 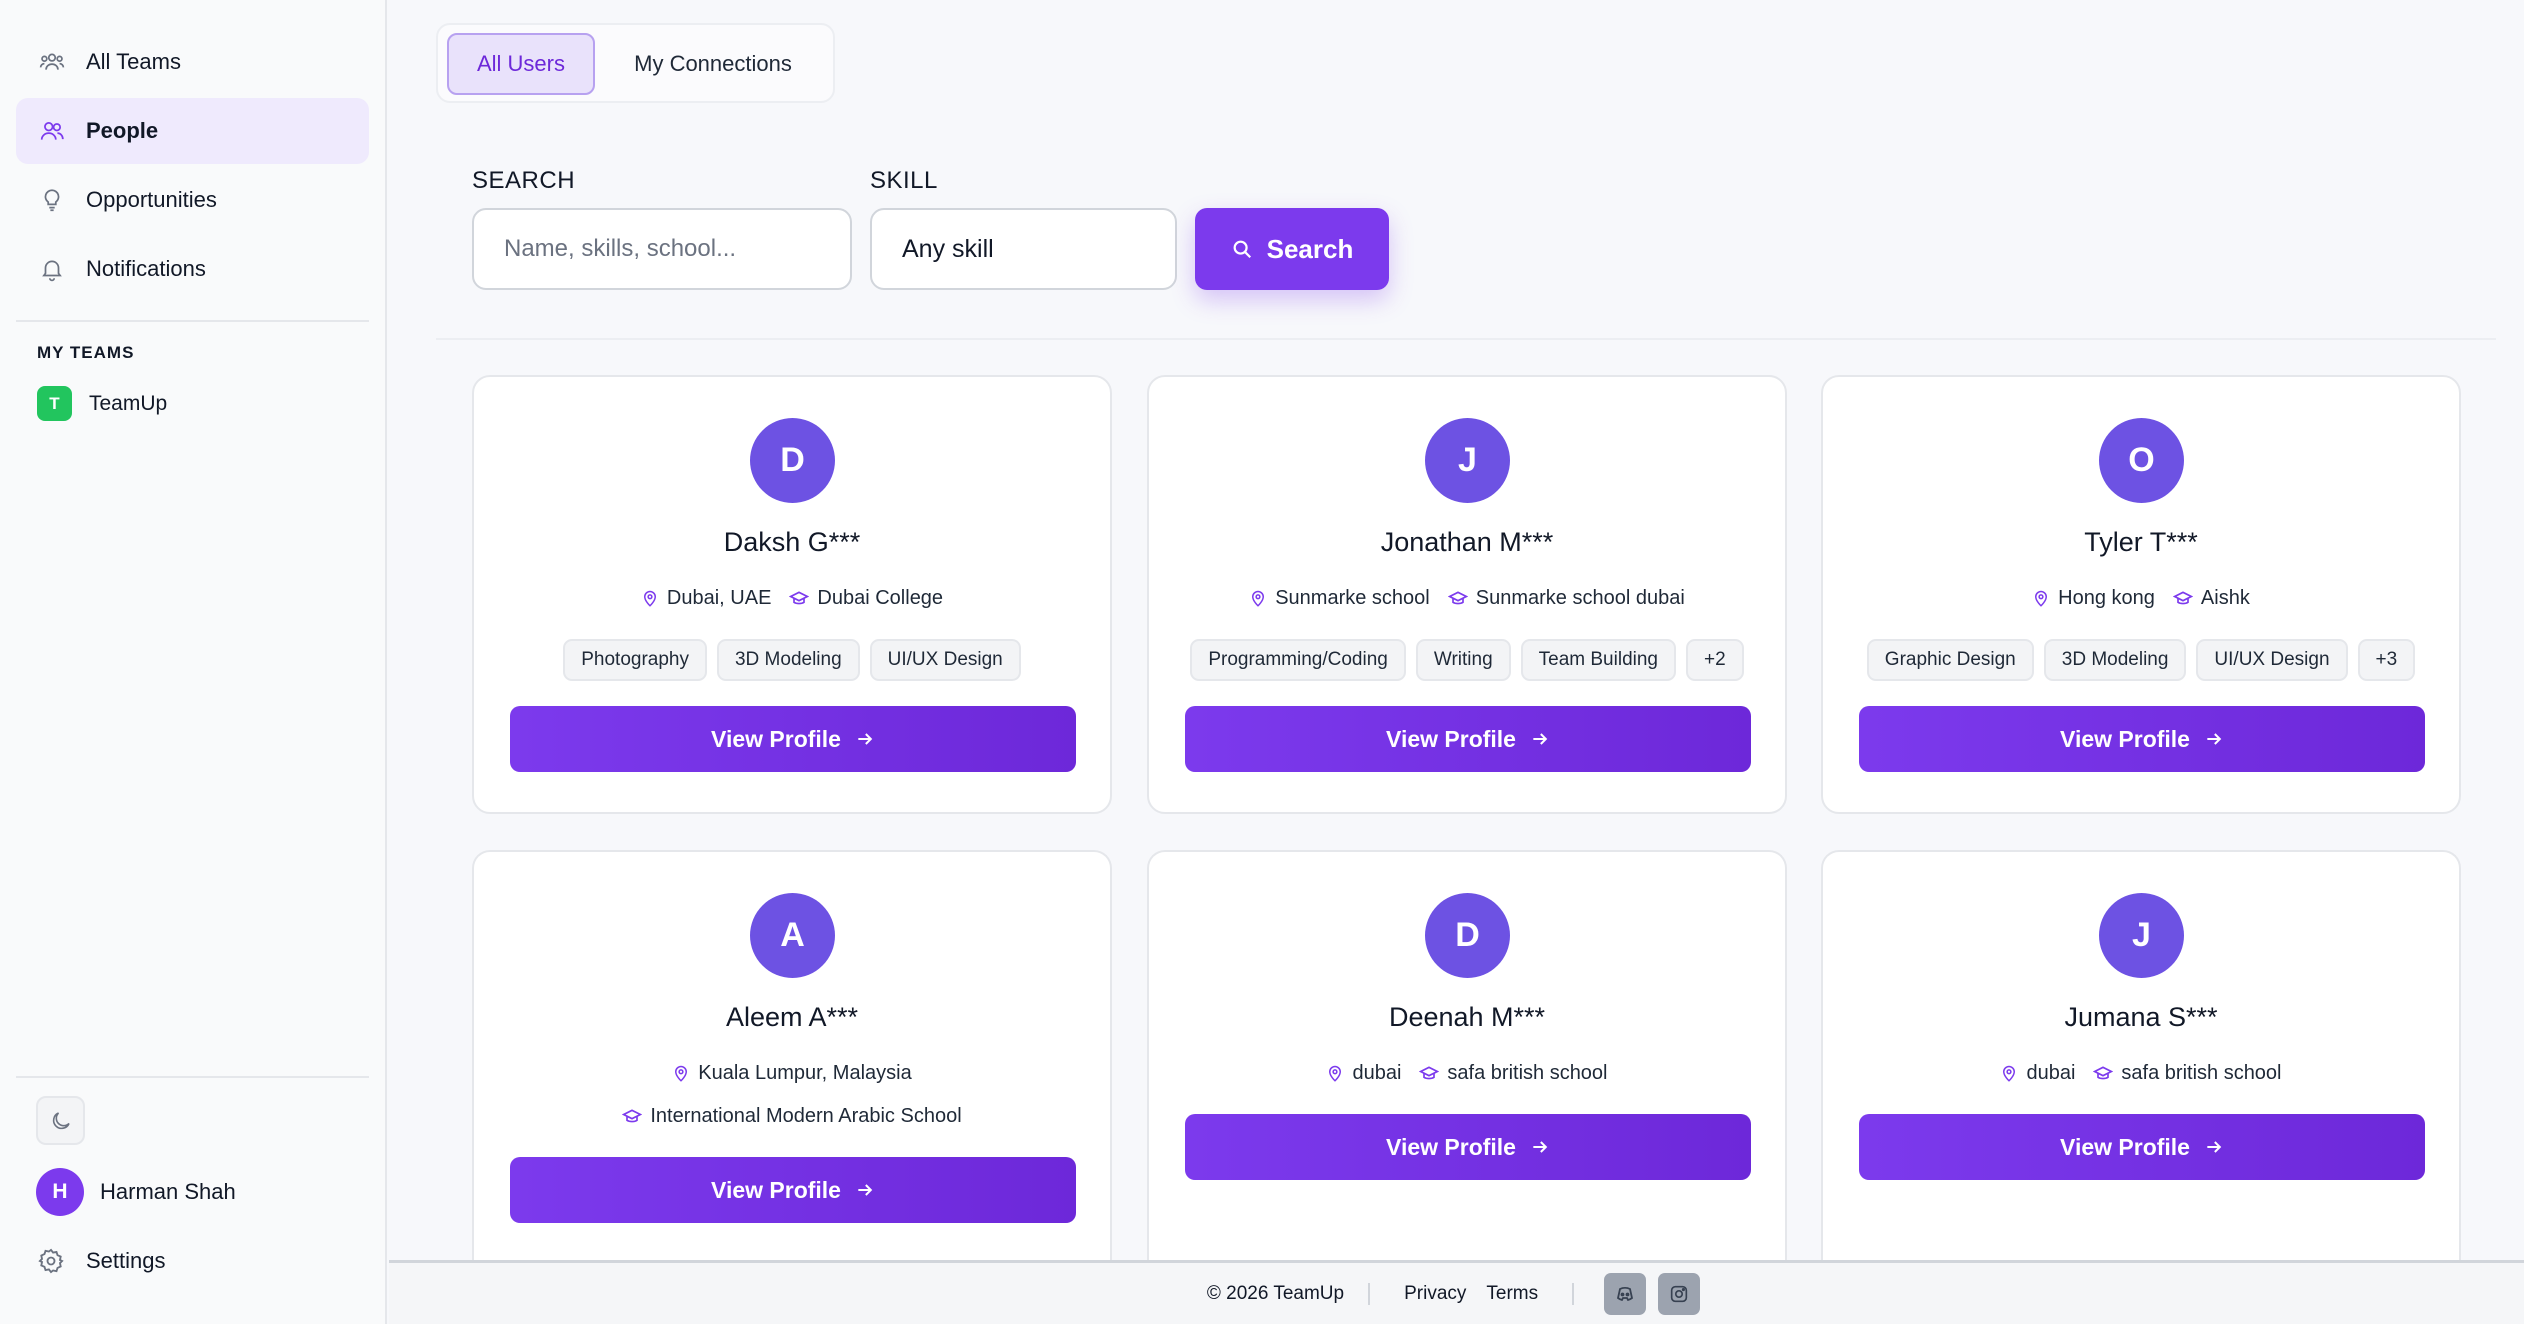 I want to click on skill-tag: Graphic Design, so click(x=1950, y=660).